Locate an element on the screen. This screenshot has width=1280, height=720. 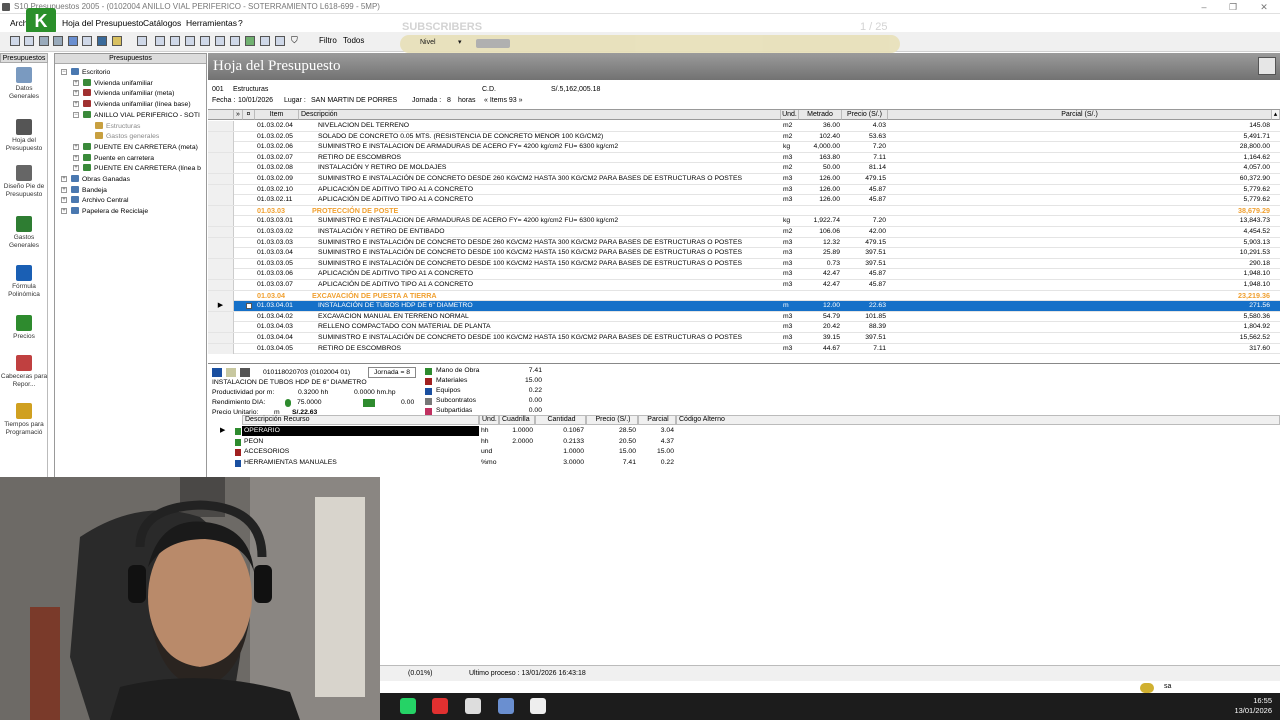
up-icon is located at coordinates (44, 41).